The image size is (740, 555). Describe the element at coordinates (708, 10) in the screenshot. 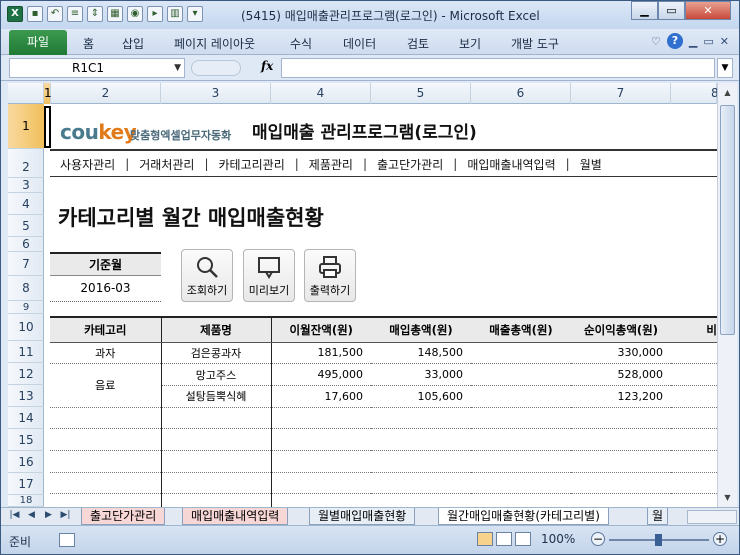

I see `close-button: ✕` at that location.